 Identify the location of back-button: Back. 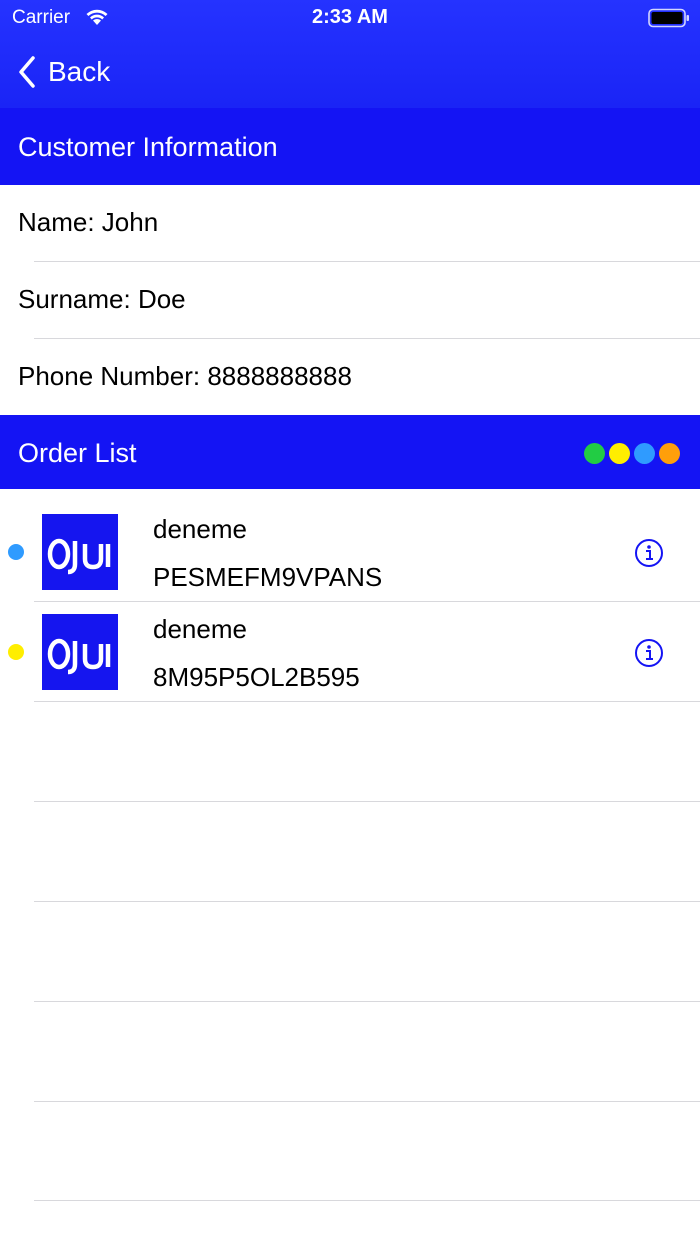
(64, 72).